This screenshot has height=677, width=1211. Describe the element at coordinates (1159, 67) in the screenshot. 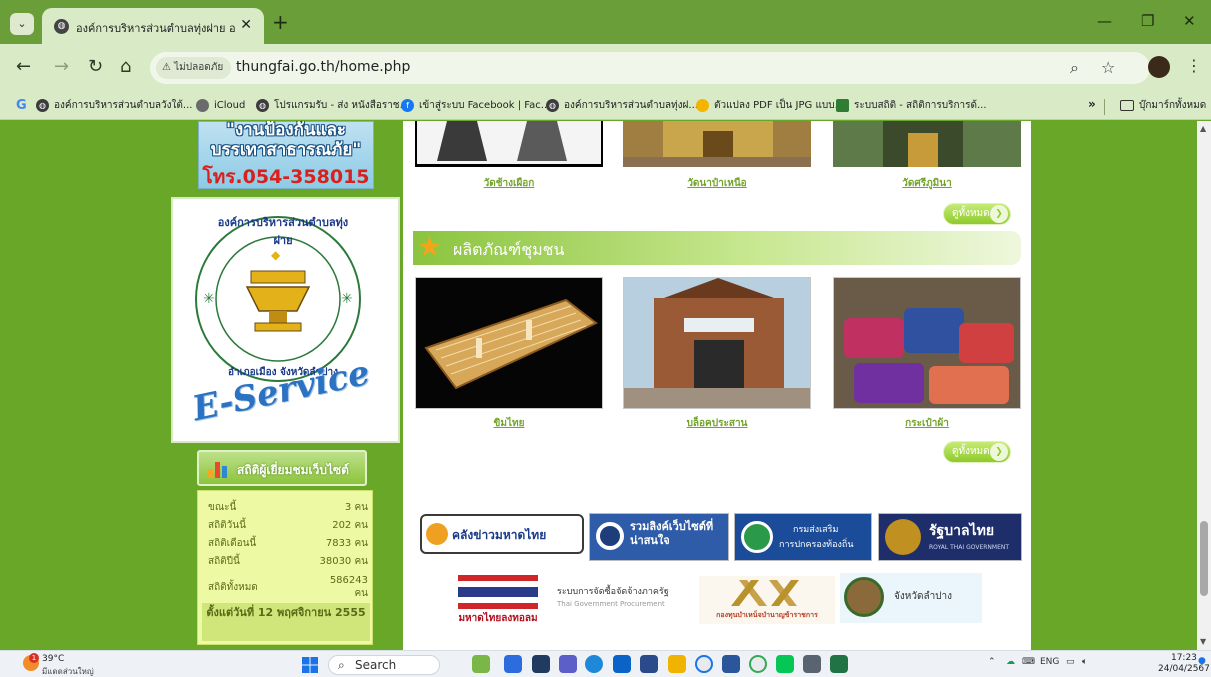

I see `extension-icon` at that location.